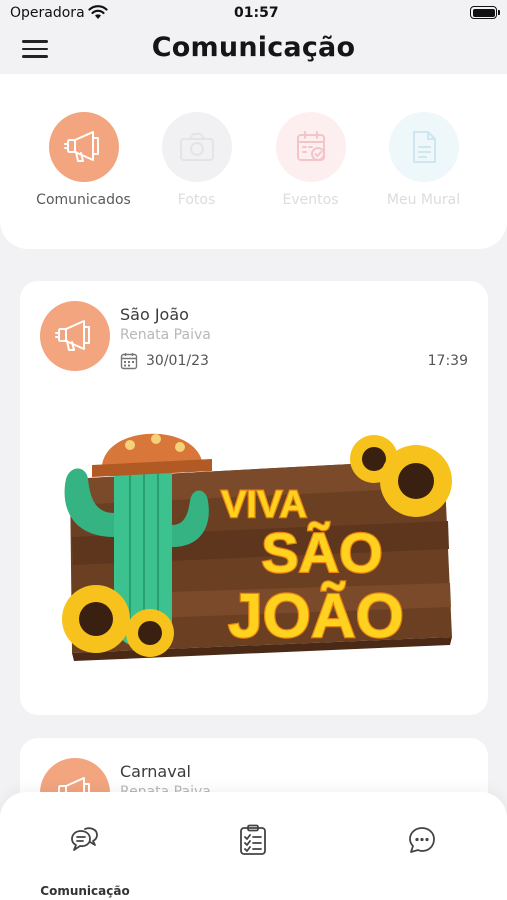 The image size is (507, 900). What do you see at coordinates (422, 840) in the screenshot?
I see `message-icon` at bounding box center [422, 840].